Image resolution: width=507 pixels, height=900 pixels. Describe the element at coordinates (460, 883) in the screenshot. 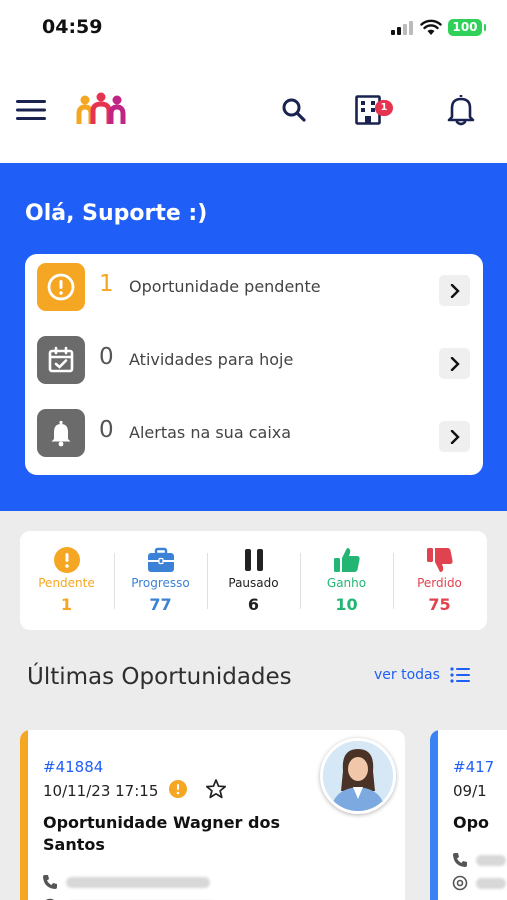

I see `email-icon` at that location.